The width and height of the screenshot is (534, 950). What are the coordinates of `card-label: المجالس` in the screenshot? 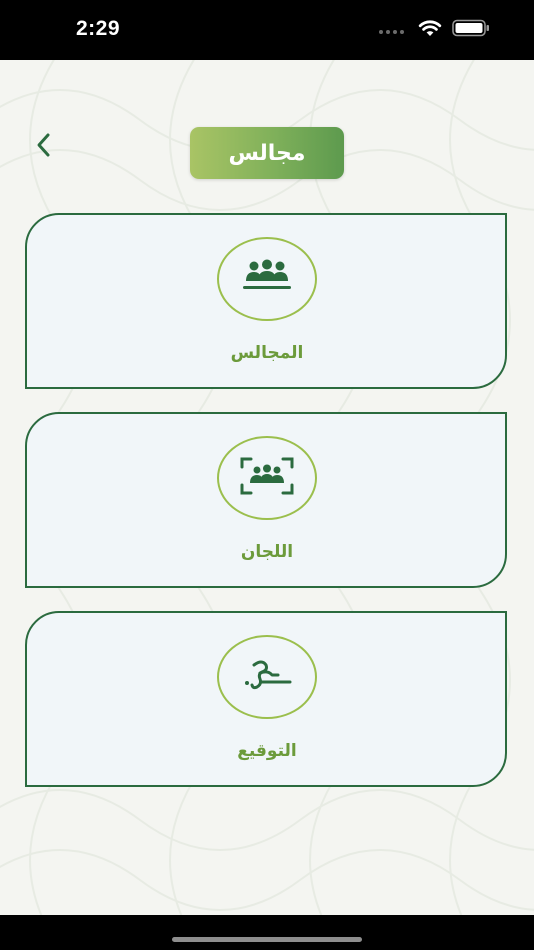 It's located at (267, 353).